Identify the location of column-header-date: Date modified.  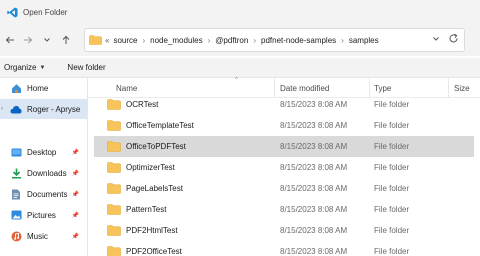
(304, 88).